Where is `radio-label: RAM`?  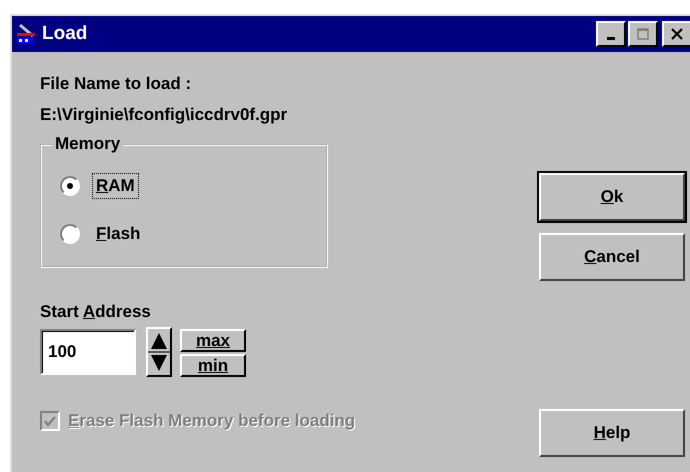
radio-label: RAM is located at coordinates (115, 186).